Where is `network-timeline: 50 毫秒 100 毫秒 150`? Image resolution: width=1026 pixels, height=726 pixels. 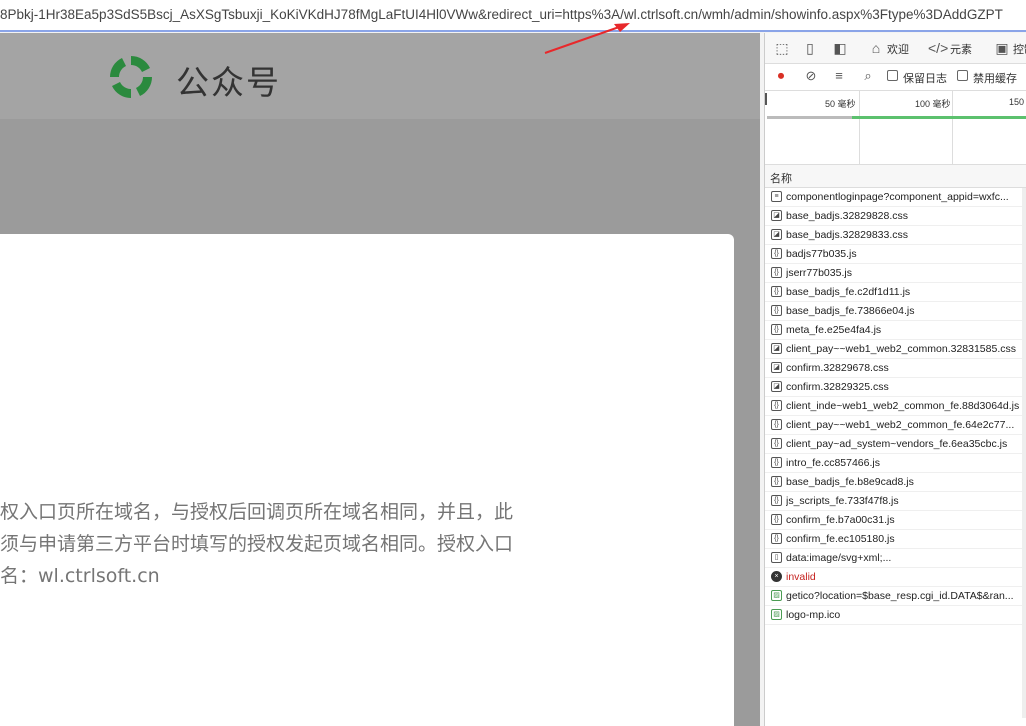
network-timeline: 50 毫秒 100 毫秒 150 is located at coordinates (895, 128).